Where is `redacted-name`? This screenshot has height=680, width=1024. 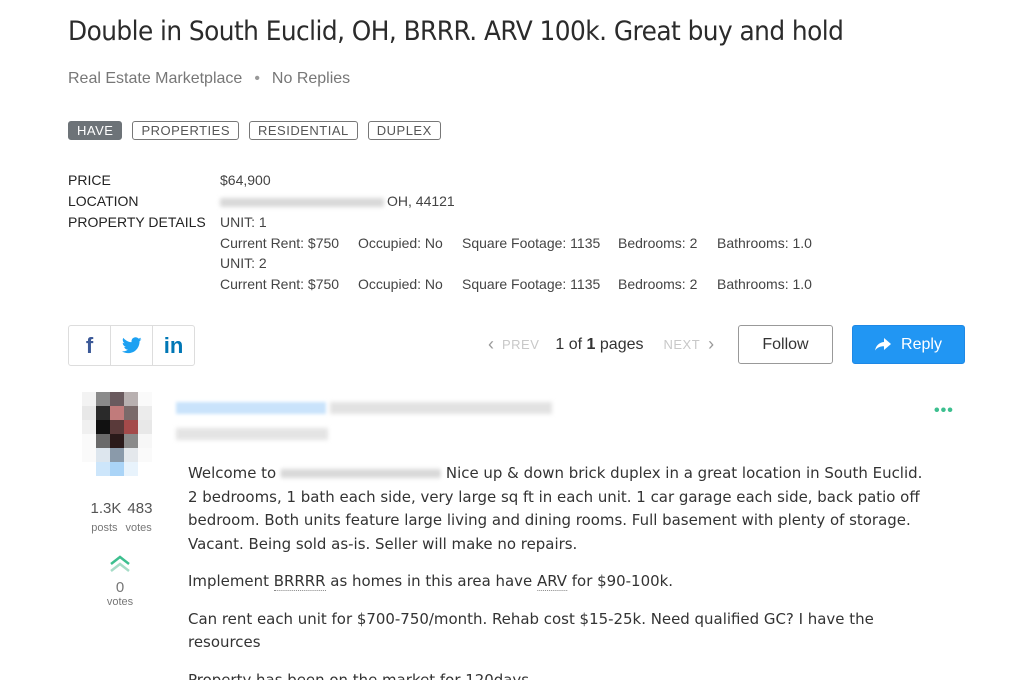
redacted-name is located at coordinates (361, 473).